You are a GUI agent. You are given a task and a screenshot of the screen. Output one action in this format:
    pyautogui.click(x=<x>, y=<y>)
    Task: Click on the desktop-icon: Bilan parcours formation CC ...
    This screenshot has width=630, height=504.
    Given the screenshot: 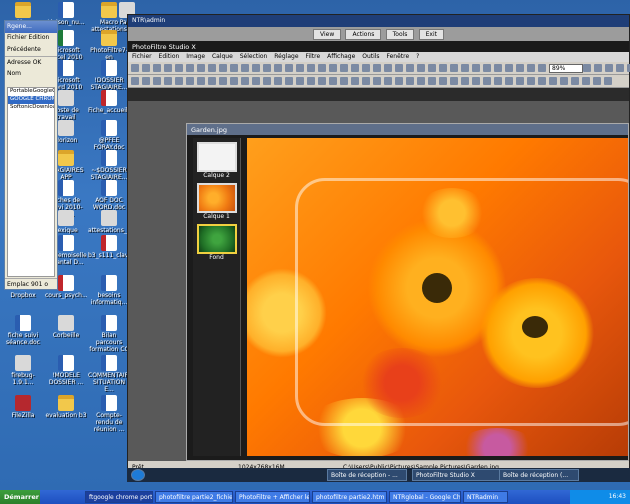 What is the action you would take?
    pyautogui.click(x=109, y=337)
    